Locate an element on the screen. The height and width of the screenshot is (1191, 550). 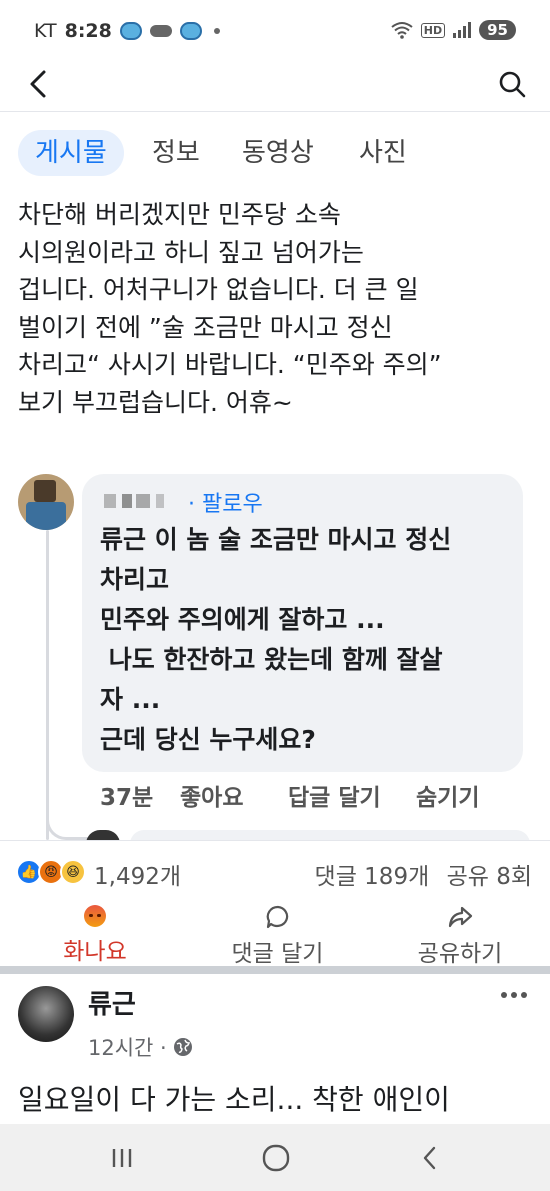
recent-apps-button is located at coordinates (122, 1158).